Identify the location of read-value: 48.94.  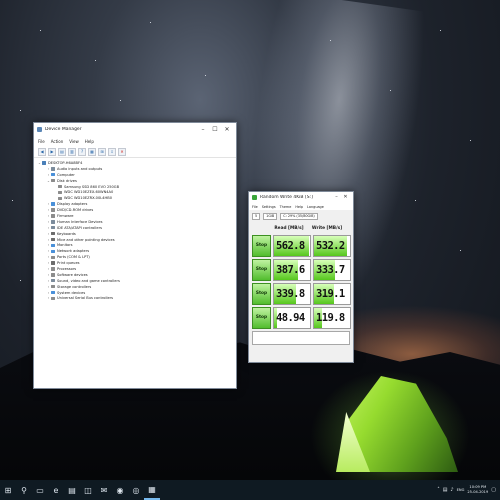
(290, 317).